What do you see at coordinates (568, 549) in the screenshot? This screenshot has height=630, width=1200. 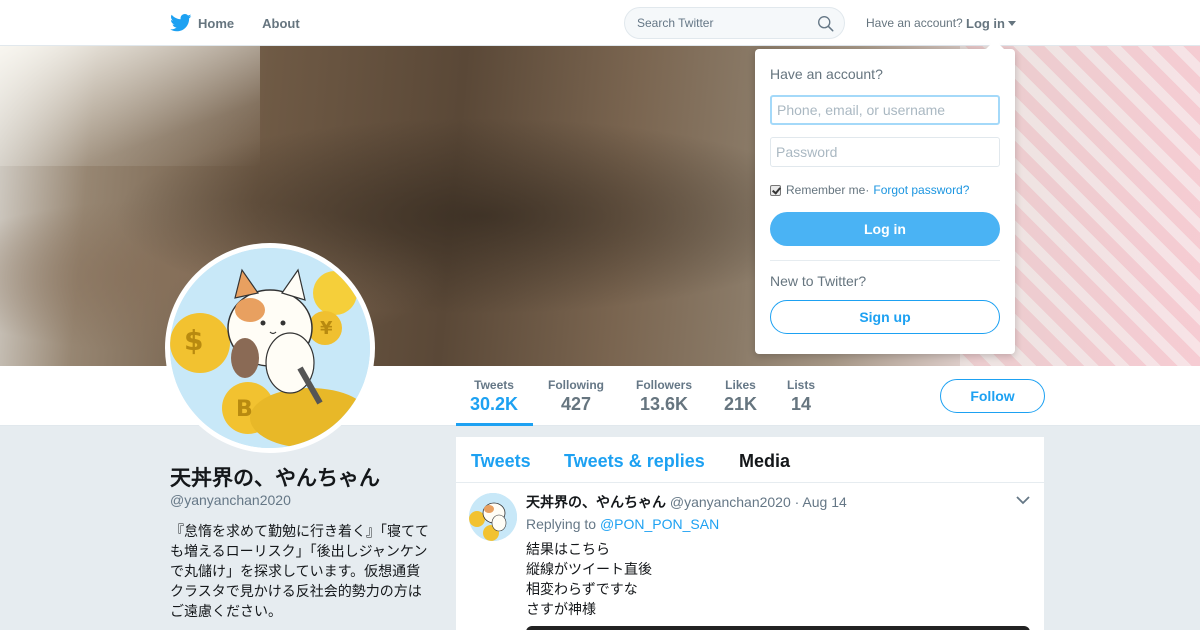 I see `tweet-line: 結果はこちら` at bounding box center [568, 549].